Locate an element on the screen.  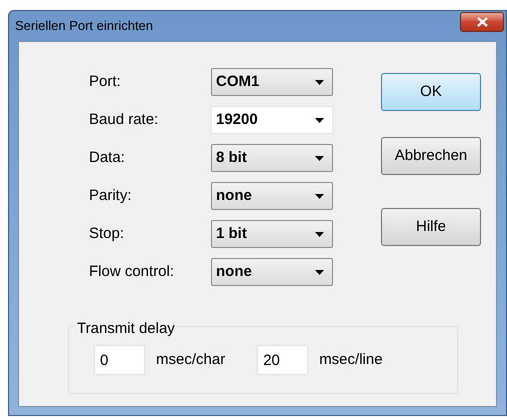
dropdown: 1 bit is located at coordinates (272, 234).